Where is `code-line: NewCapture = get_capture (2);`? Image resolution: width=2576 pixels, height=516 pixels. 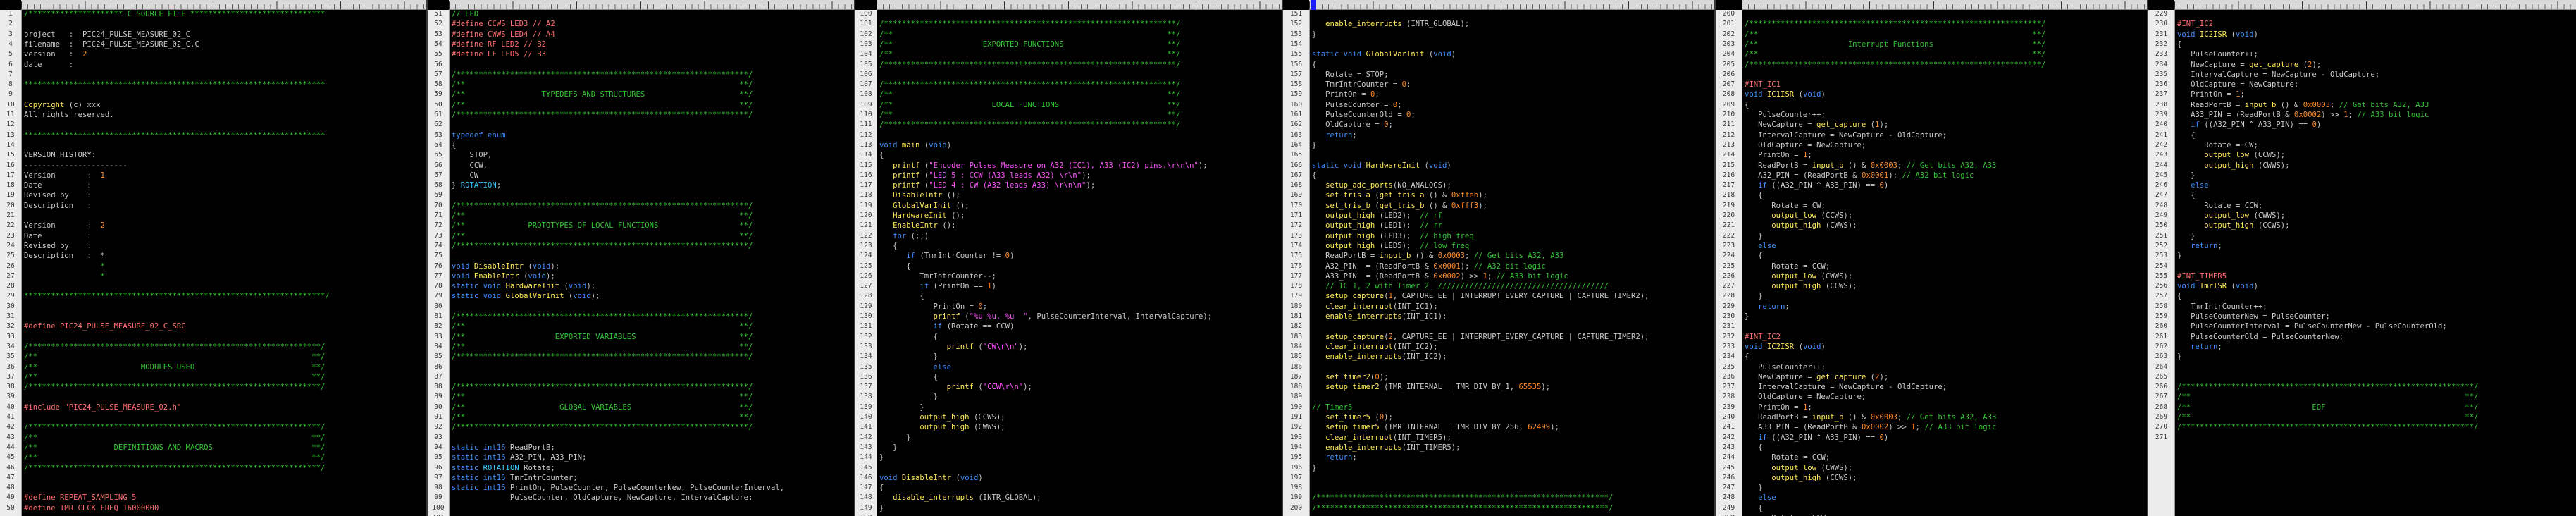
code-line: NewCapture = get_capture (2); is located at coordinates (1816, 378).